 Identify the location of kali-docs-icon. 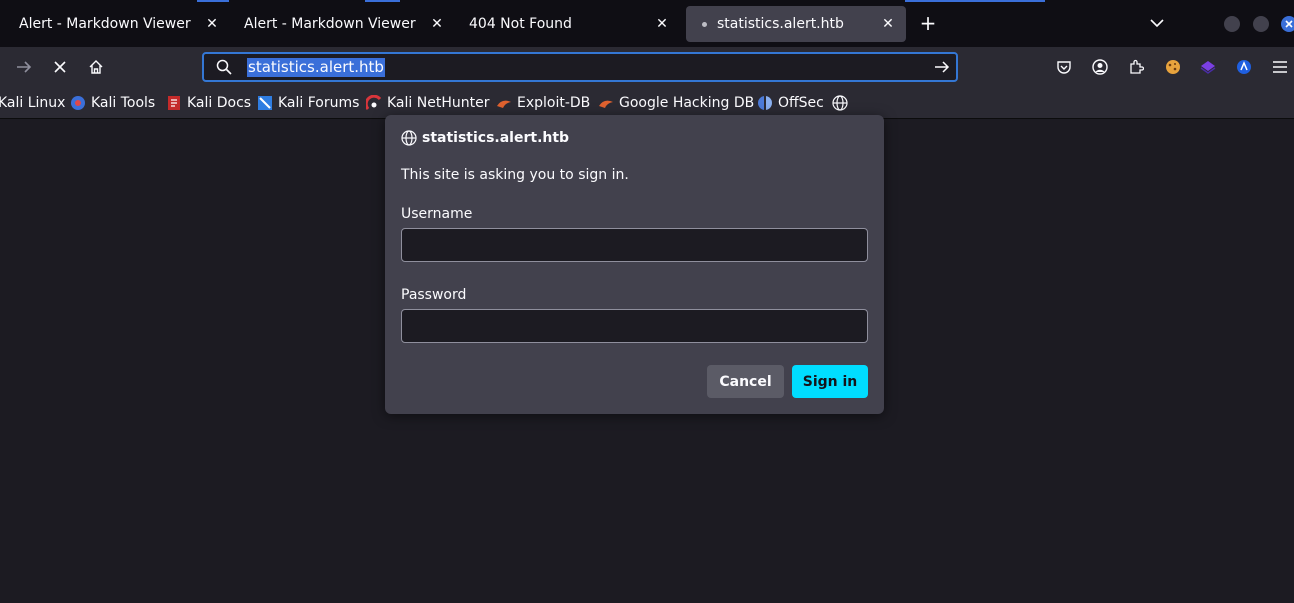
(174, 103).